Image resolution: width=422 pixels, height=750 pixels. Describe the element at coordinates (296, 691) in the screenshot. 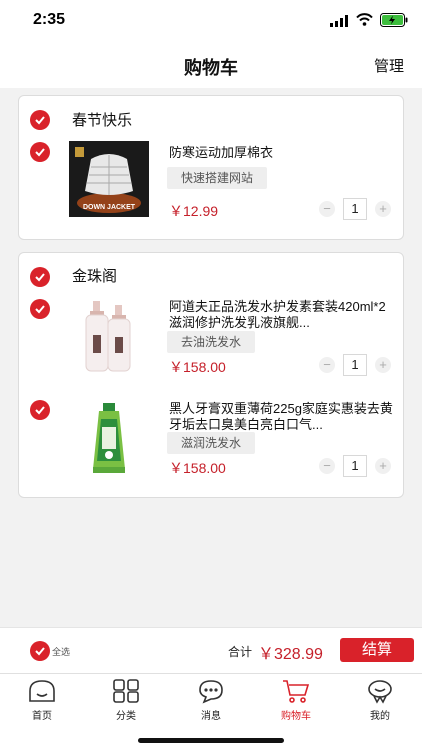

I see `cart-icon` at that location.